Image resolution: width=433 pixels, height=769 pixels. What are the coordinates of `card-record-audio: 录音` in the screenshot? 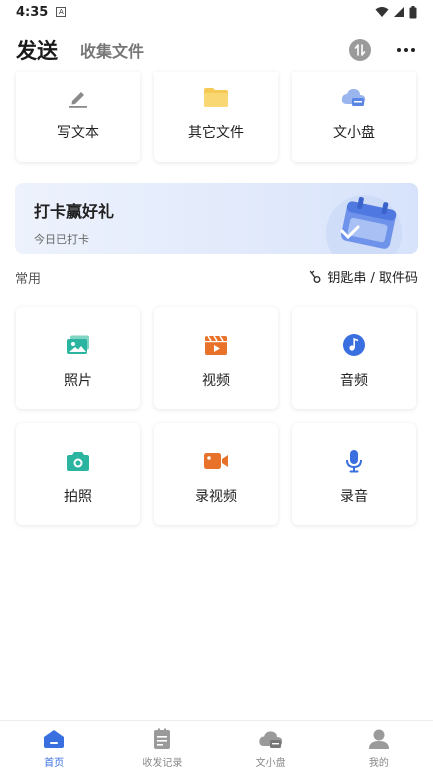 It's located at (354, 474).